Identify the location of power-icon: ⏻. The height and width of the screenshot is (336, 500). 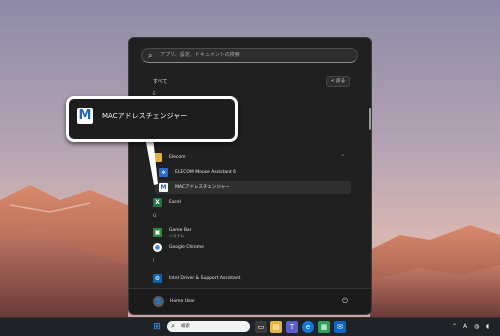
(345, 301).